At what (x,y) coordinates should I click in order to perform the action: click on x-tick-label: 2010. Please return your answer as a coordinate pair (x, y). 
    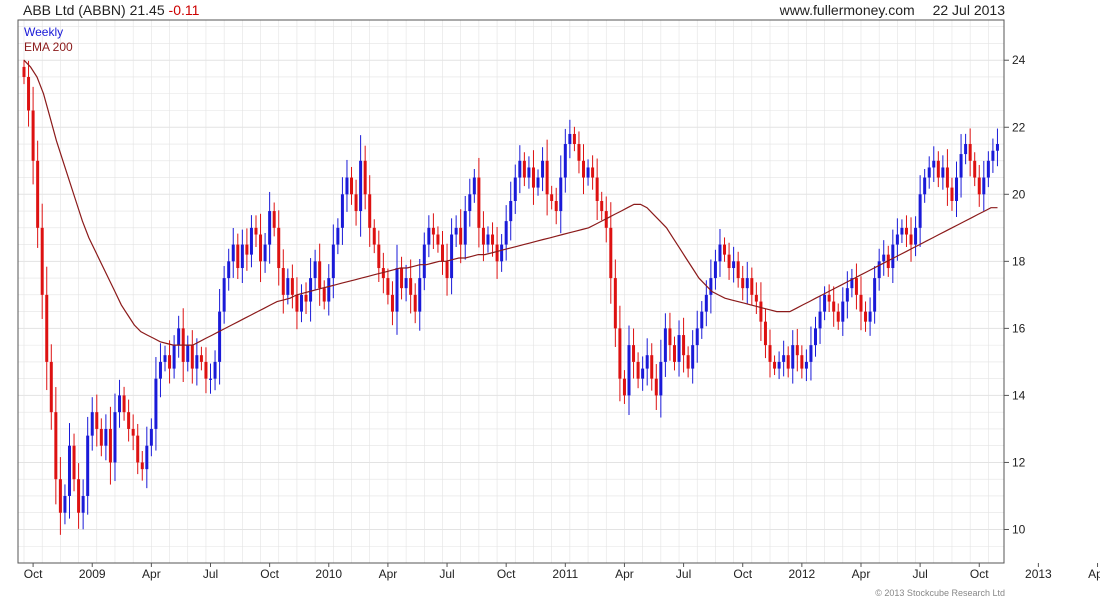
    Looking at the image, I should click on (328, 574).